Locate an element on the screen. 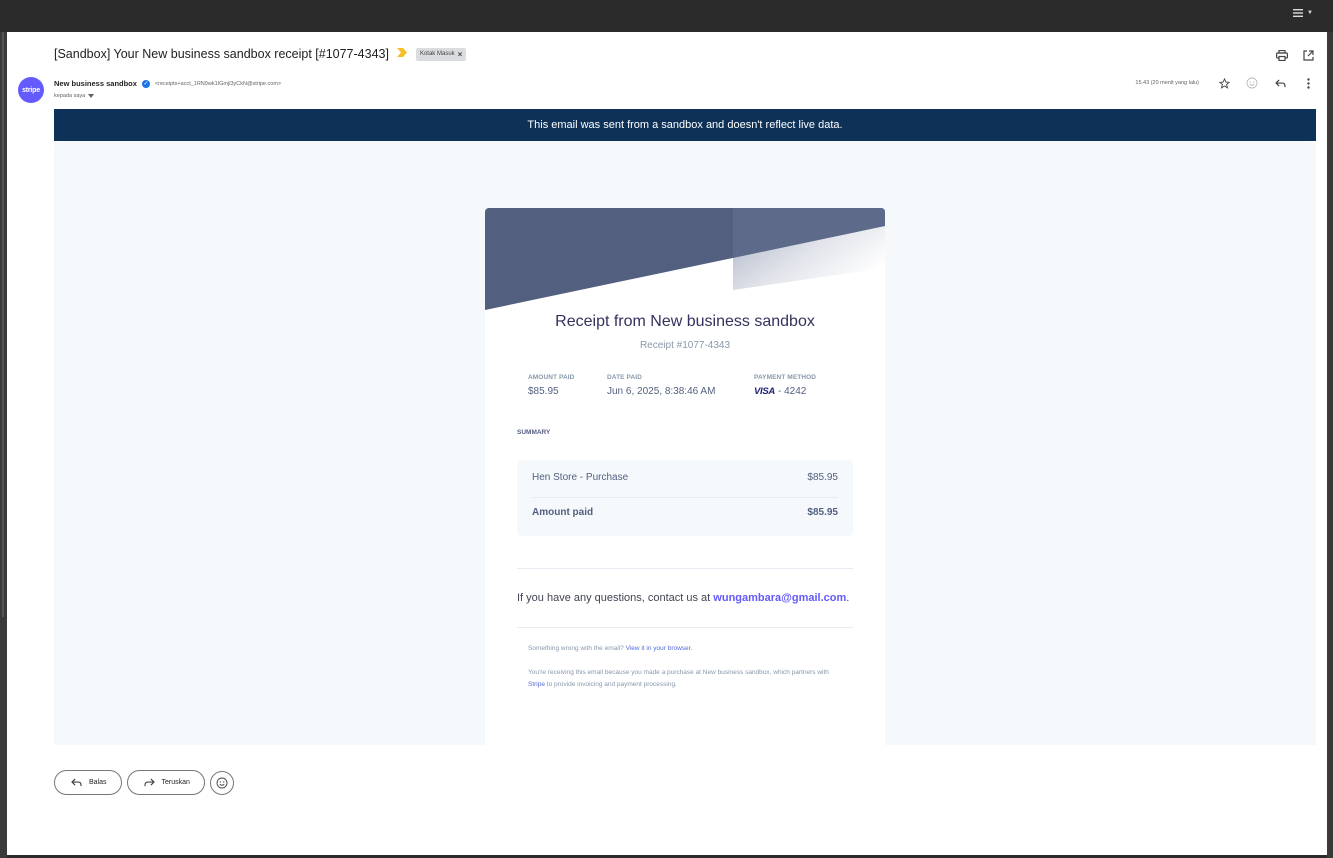  print-icon is located at coordinates (1282, 55).